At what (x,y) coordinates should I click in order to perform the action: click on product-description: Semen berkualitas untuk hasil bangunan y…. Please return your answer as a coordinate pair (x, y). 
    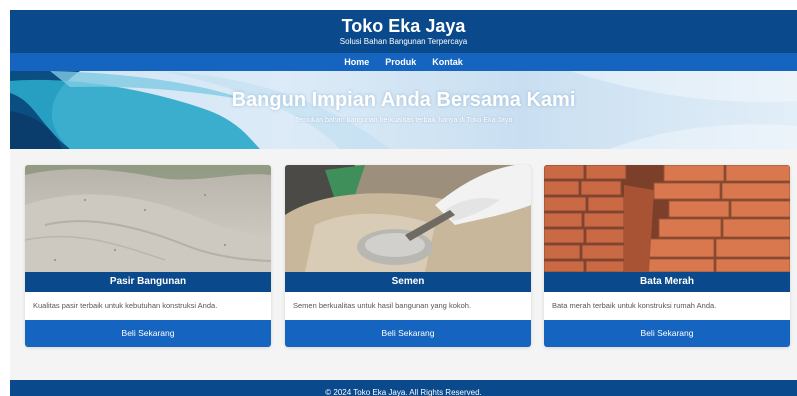
    Looking at the image, I should click on (382, 305).